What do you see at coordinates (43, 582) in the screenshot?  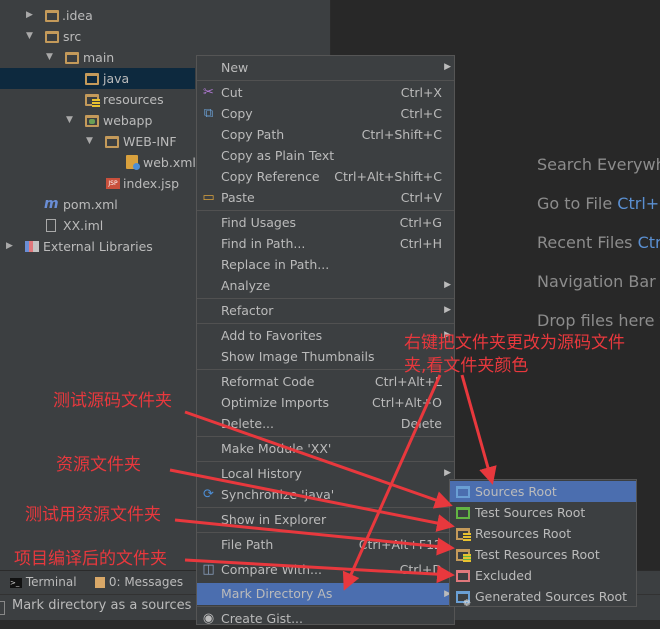 I see `terminal-tab: >_ Terminal` at bounding box center [43, 582].